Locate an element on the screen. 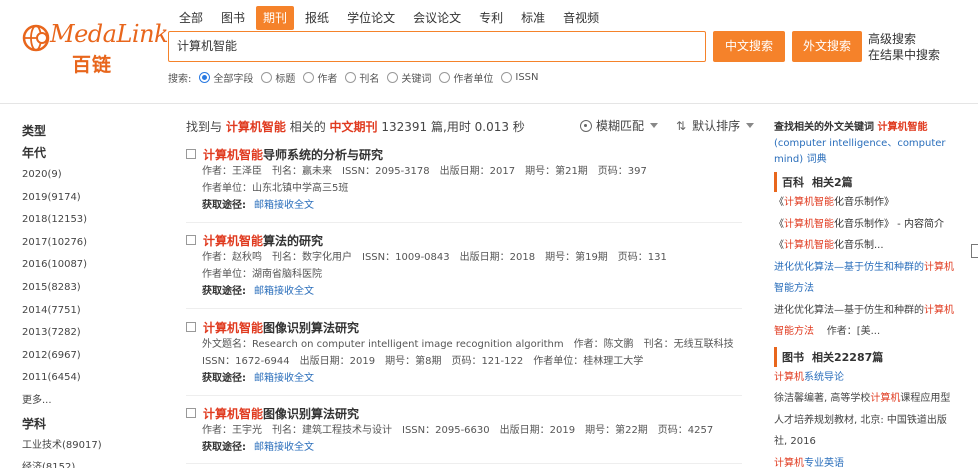 This screenshot has width=978, height=468. baike-section-title: 百科 相关2篇 is located at coordinates (864, 182).